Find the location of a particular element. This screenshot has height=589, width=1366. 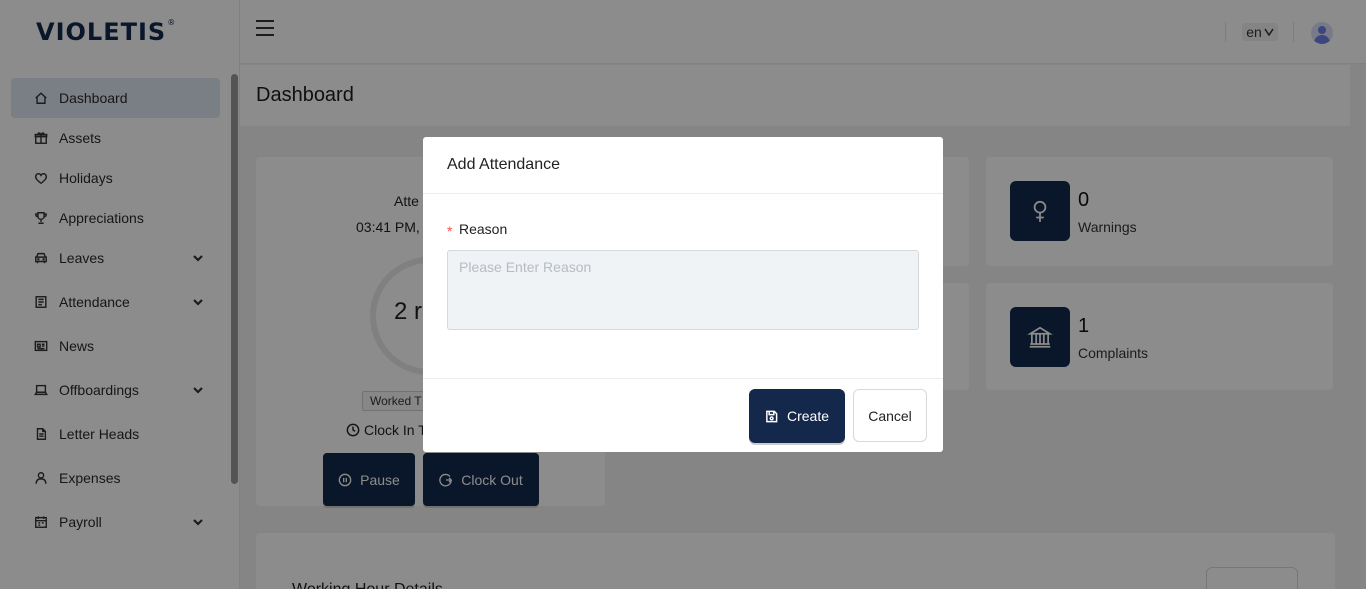

modal-title: Add Attendance is located at coordinates (503, 164).